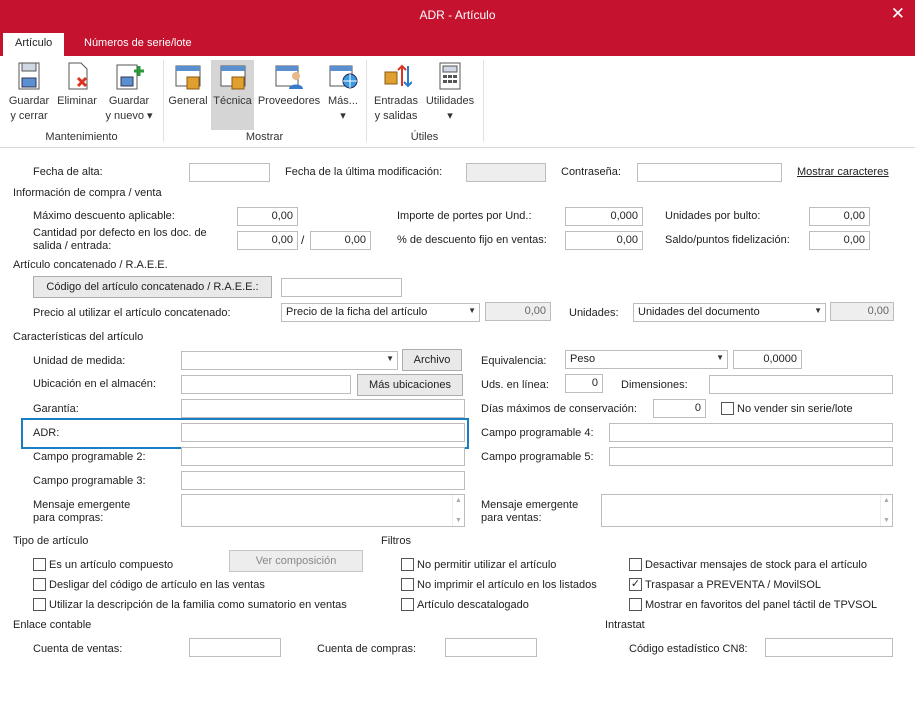 This screenshot has height=701, width=915. Describe the element at coordinates (483, 101) in the screenshot. I see `ribbon-separator` at that location.